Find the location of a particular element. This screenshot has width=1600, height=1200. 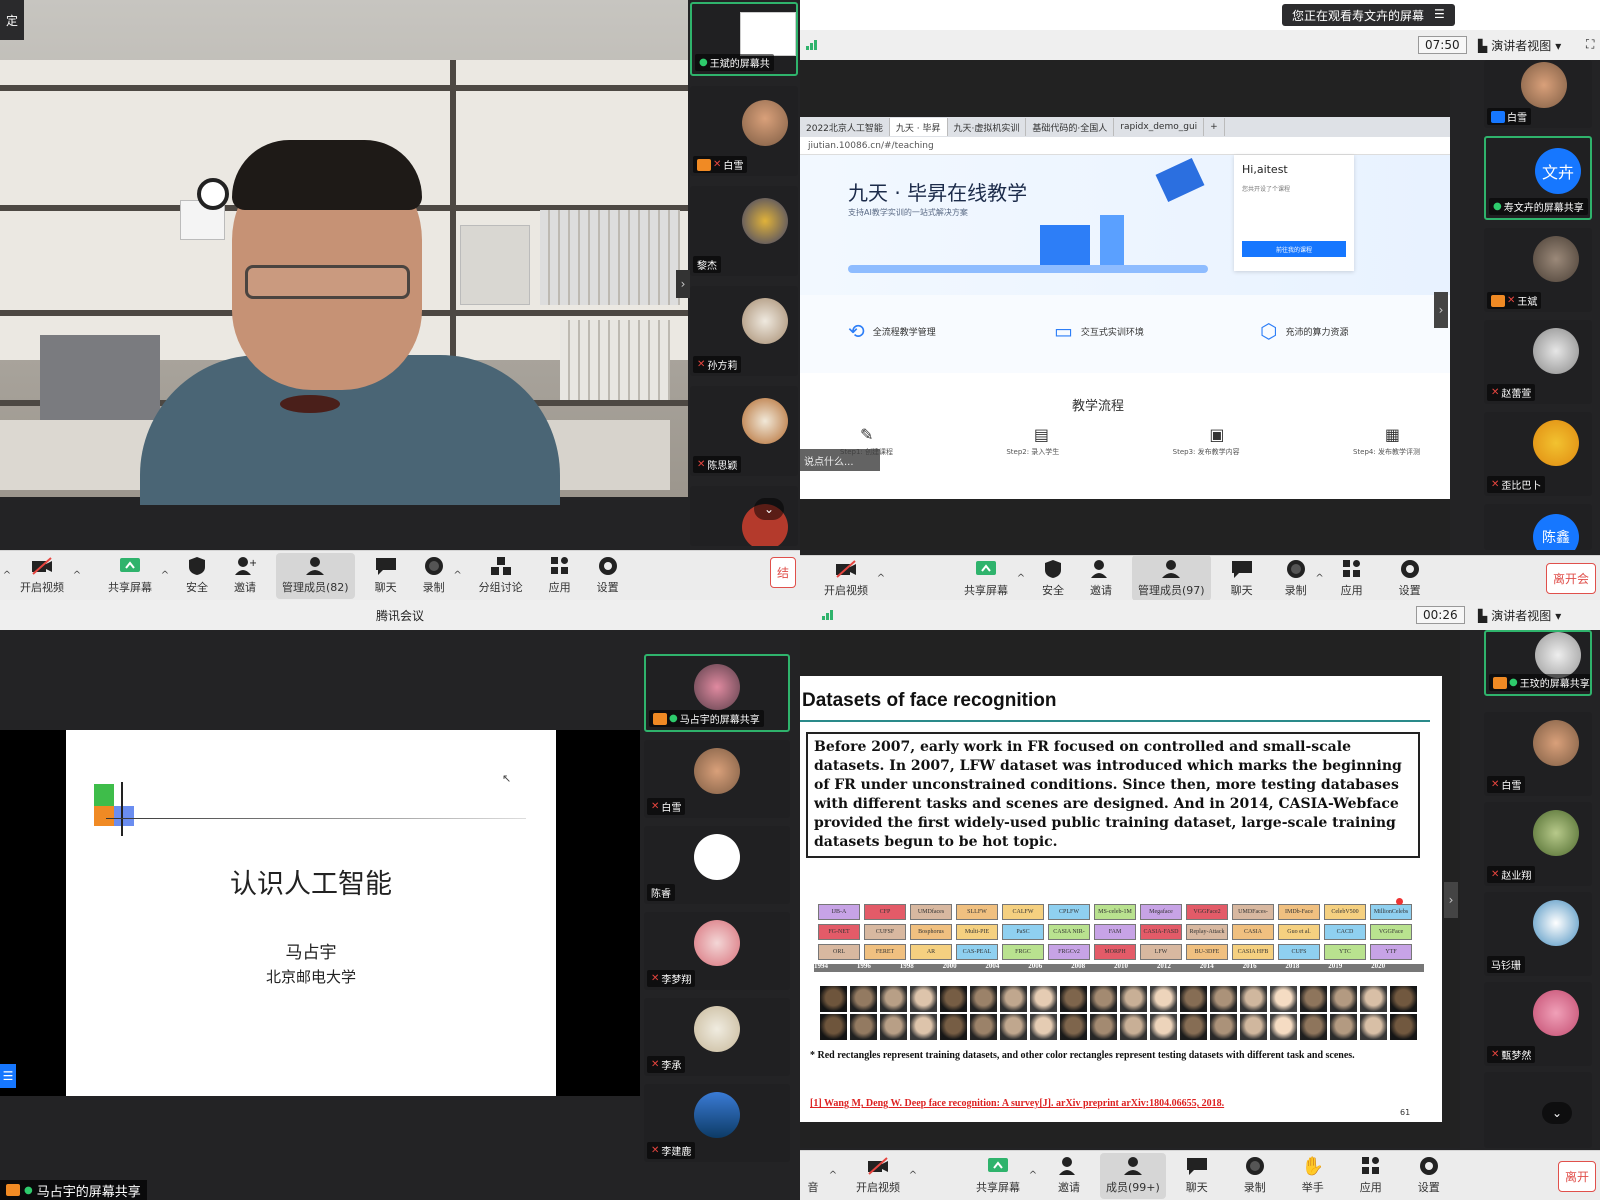

participant-tile: ✕ 王斌 is located at coordinates (1538, 270).